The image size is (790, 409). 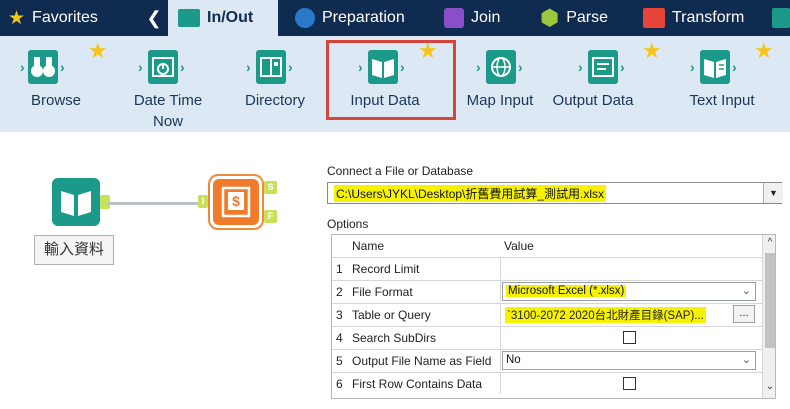 What do you see at coordinates (363, 17) in the screenshot?
I see `tab-preparation-label: Preparation` at bounding box center [363, 17].